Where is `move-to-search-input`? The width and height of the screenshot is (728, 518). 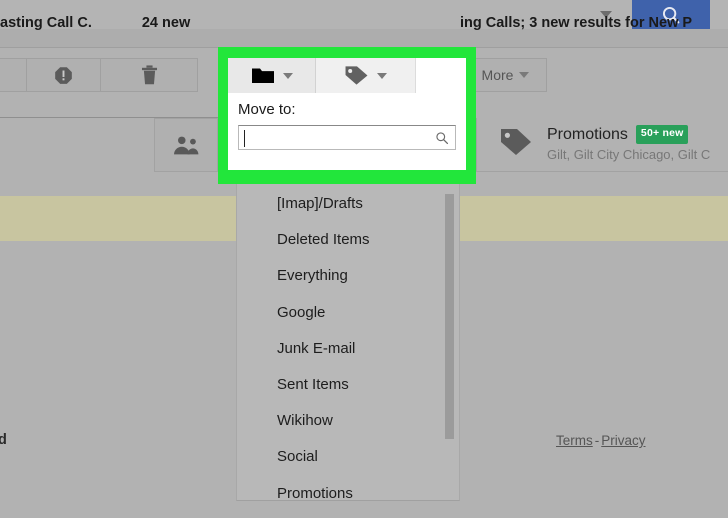 move-to-search-input is located at coordinates (347, 137).